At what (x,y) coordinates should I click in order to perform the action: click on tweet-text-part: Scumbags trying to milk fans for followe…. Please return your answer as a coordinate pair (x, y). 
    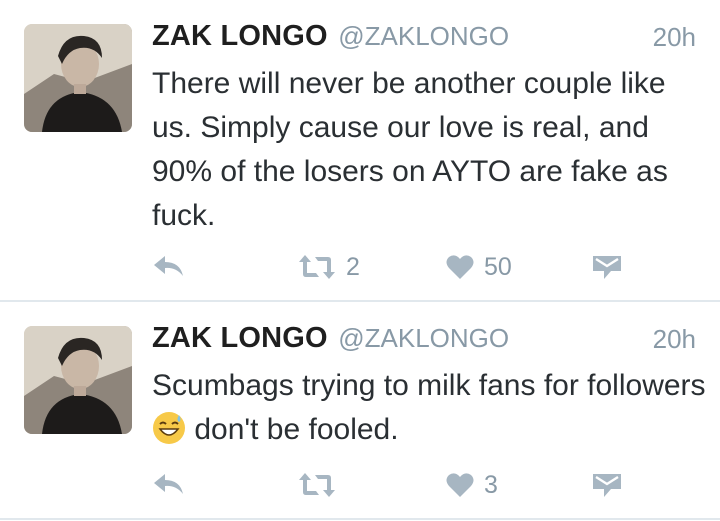
    Looking at the image, I should click on (429, 385).